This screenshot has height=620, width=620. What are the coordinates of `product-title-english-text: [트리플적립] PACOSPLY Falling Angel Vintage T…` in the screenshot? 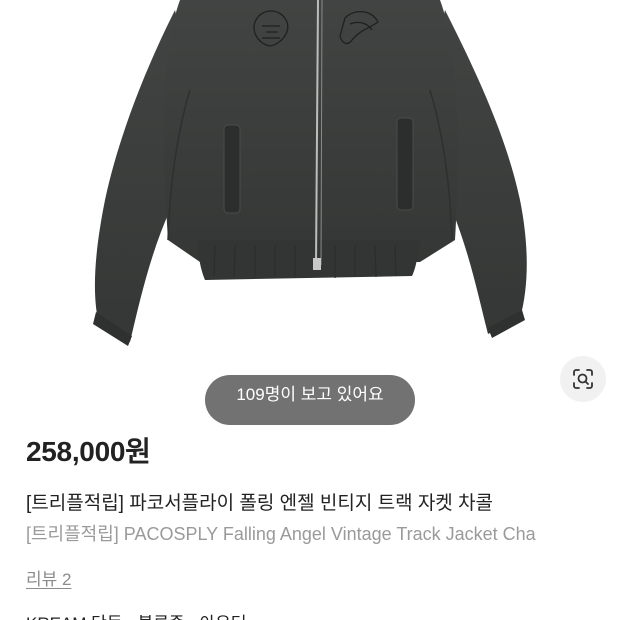 It's located at (281, 534).